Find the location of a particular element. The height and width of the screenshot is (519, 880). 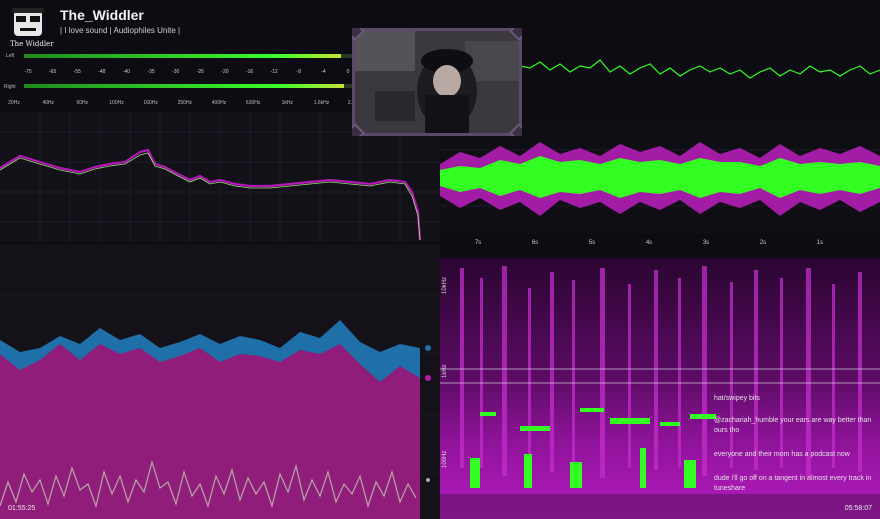

loudness-marker-magenta is located at coordinates (428, 378).